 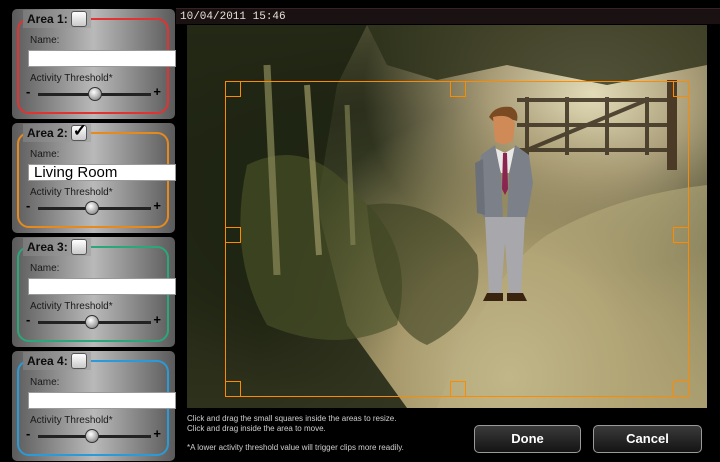 I want to click on resize-handle-left, so click(x=233, y=235).